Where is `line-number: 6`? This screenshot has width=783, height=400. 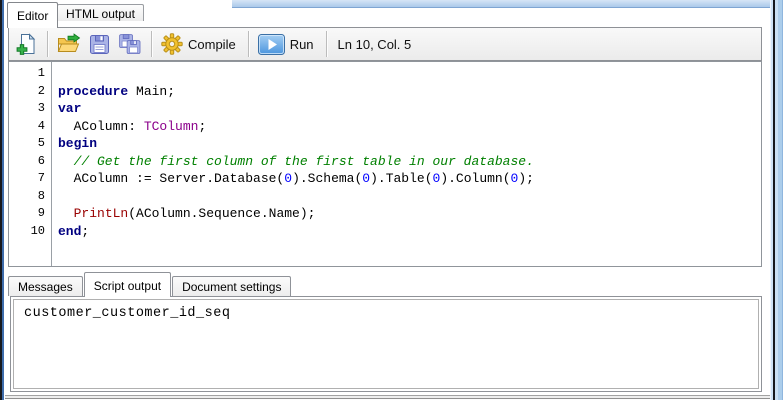 line-number: 6 is located at coordinates (41, 160).